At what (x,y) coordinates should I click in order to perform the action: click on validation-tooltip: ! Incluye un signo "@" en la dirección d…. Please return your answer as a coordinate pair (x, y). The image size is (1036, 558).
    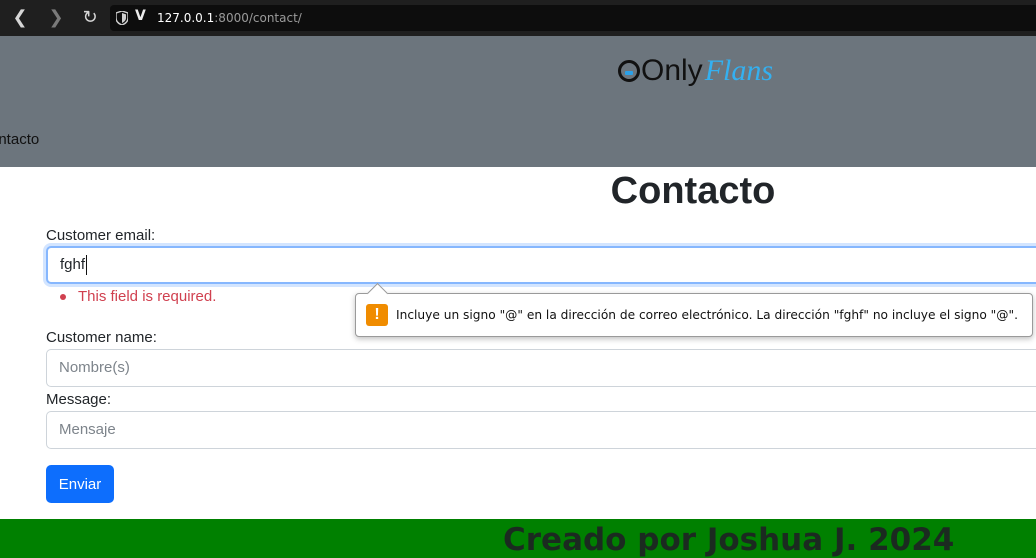
    Looking at the image, I should click on (694, 315).